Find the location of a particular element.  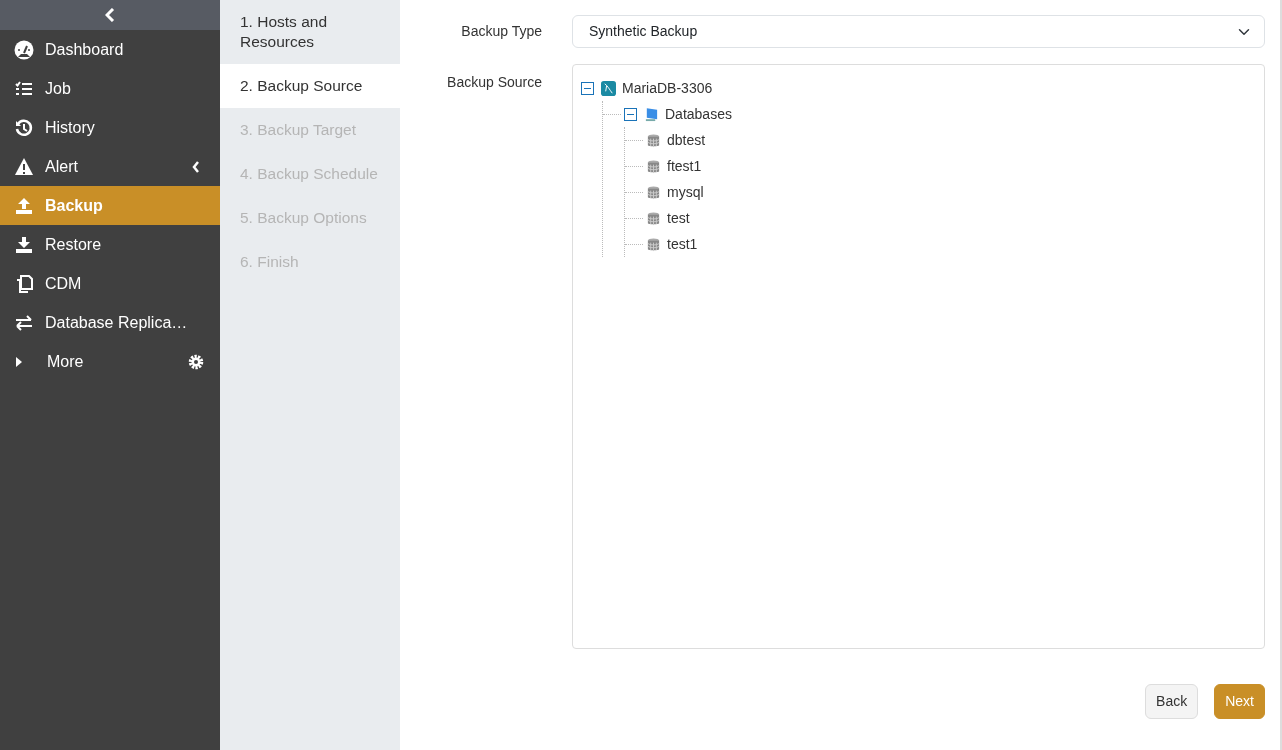

warning-icon is located at coordinates (24, 166).